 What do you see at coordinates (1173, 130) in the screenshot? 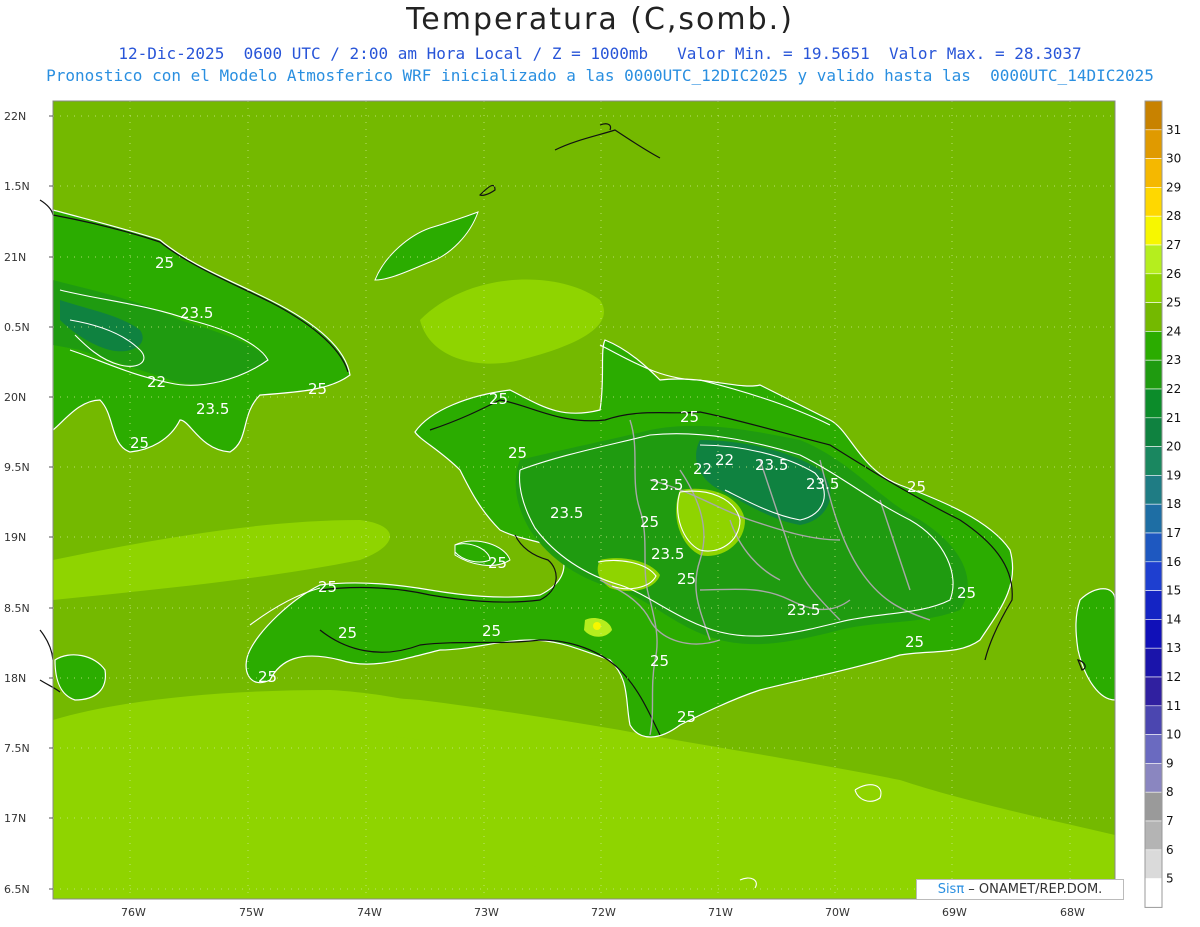
I see `colorbar-level-label: 31` at bounding box center [1173, 130].